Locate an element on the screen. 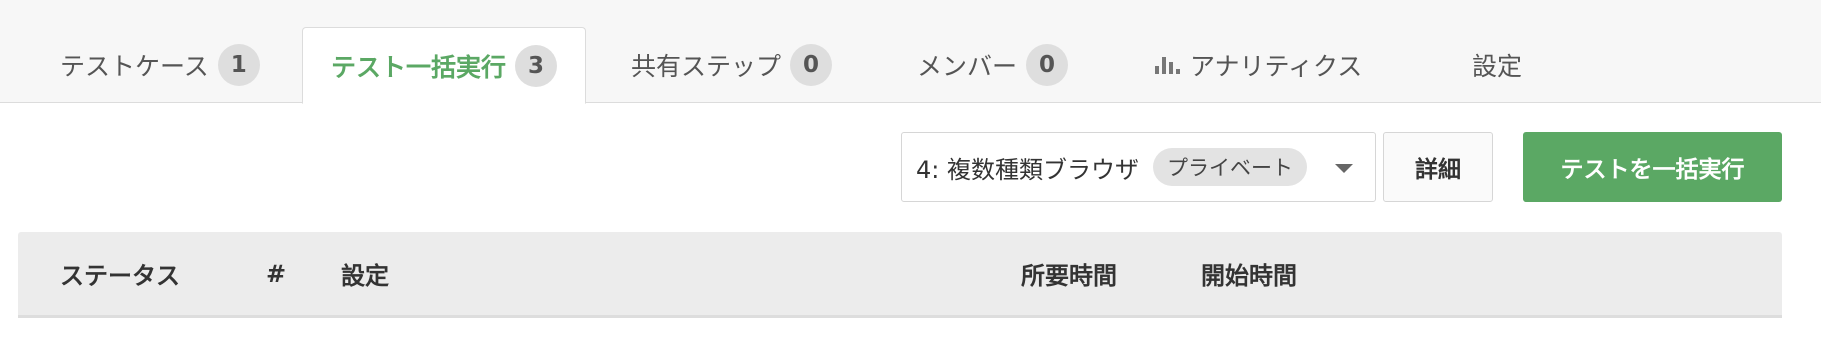 The height and width of the screenshot is (346, 1821). chevron-down-icon is located at coordinates (1344, 168).